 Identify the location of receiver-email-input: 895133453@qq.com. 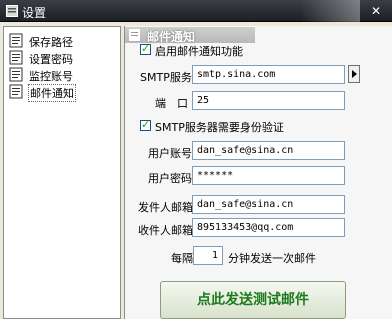
(268, 227).